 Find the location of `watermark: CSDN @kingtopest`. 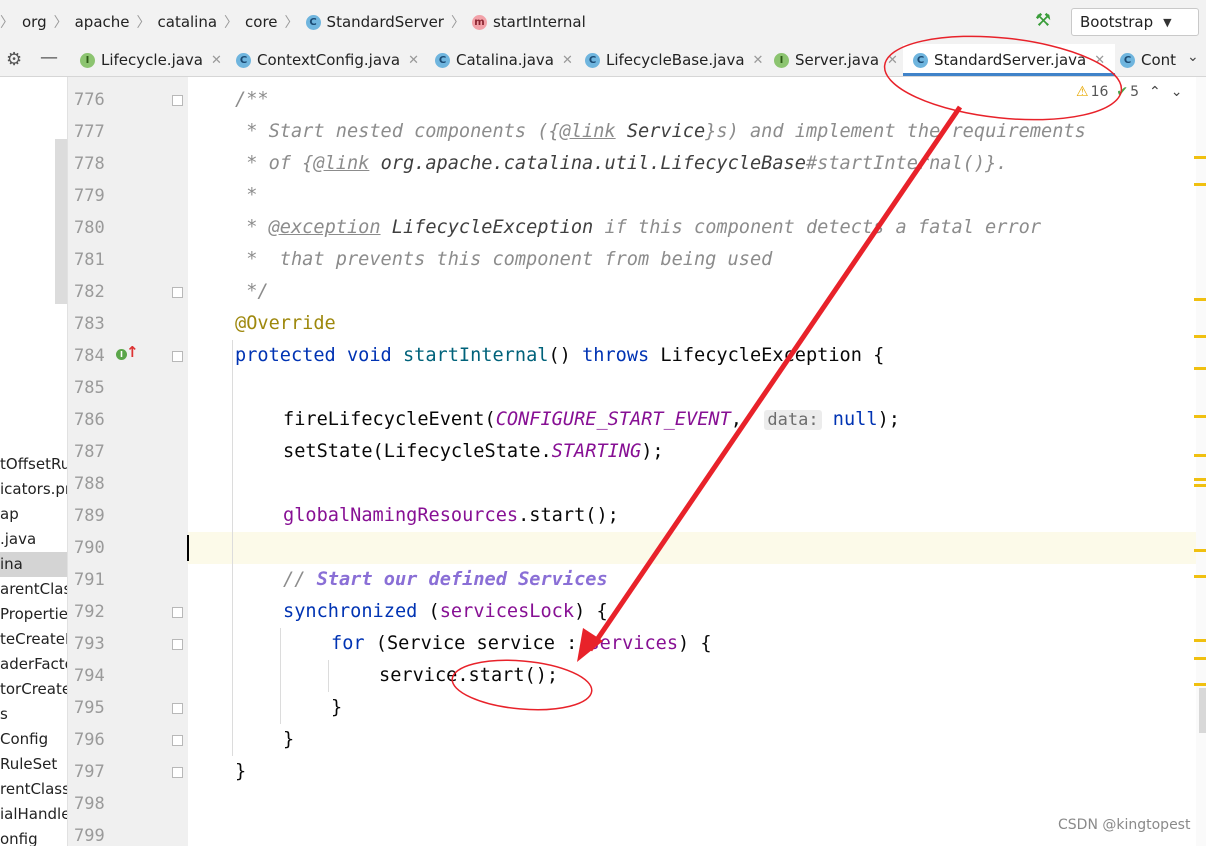

watermark: CSDN @kingtopest is located at coordinates (1124, 825).